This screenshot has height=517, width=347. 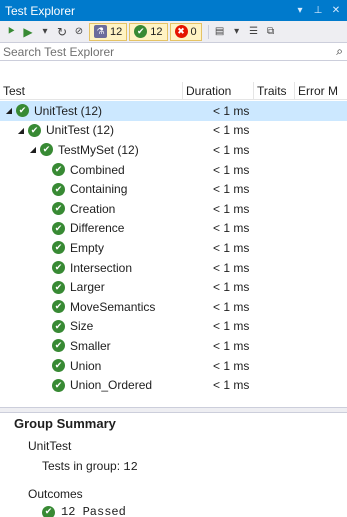 What do you see at coordinates (91, 228) in the screenshot?
I see `test-name-cell: ✔ Difference` at bounding box center [91, 228].